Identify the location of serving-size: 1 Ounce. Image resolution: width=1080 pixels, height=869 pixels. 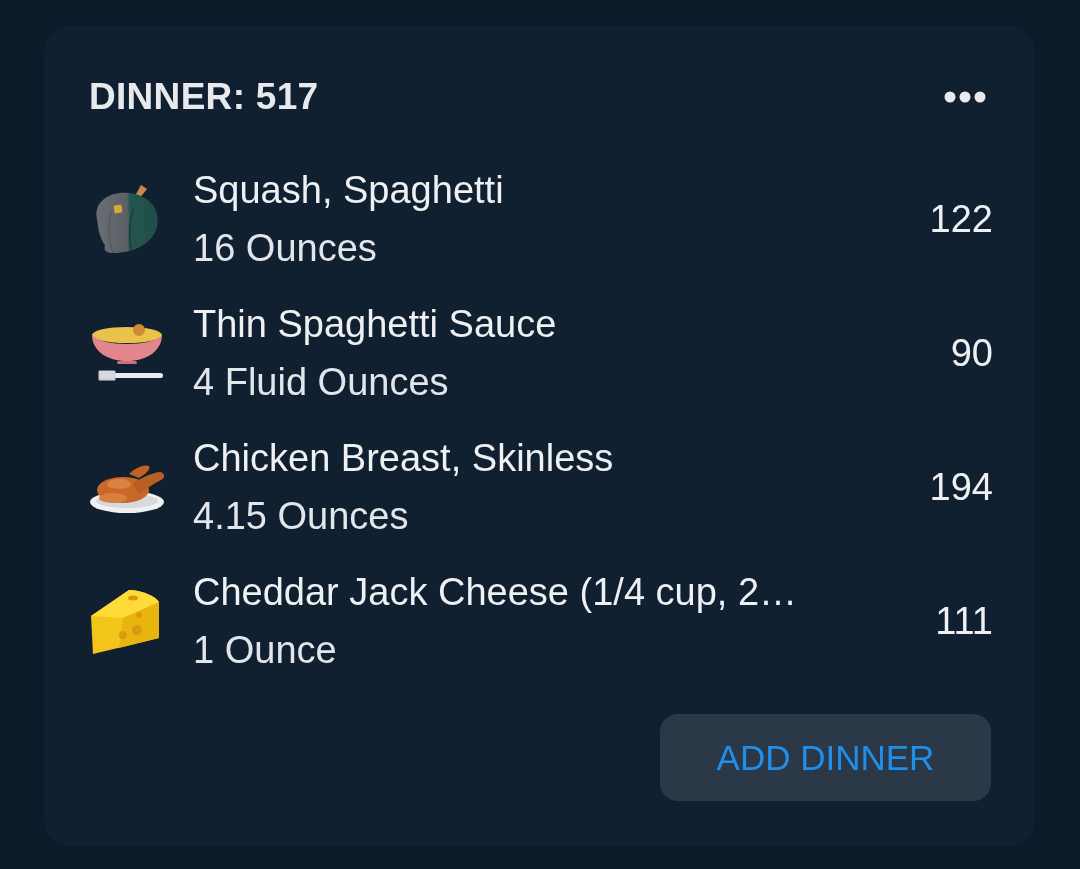
(265, 650).